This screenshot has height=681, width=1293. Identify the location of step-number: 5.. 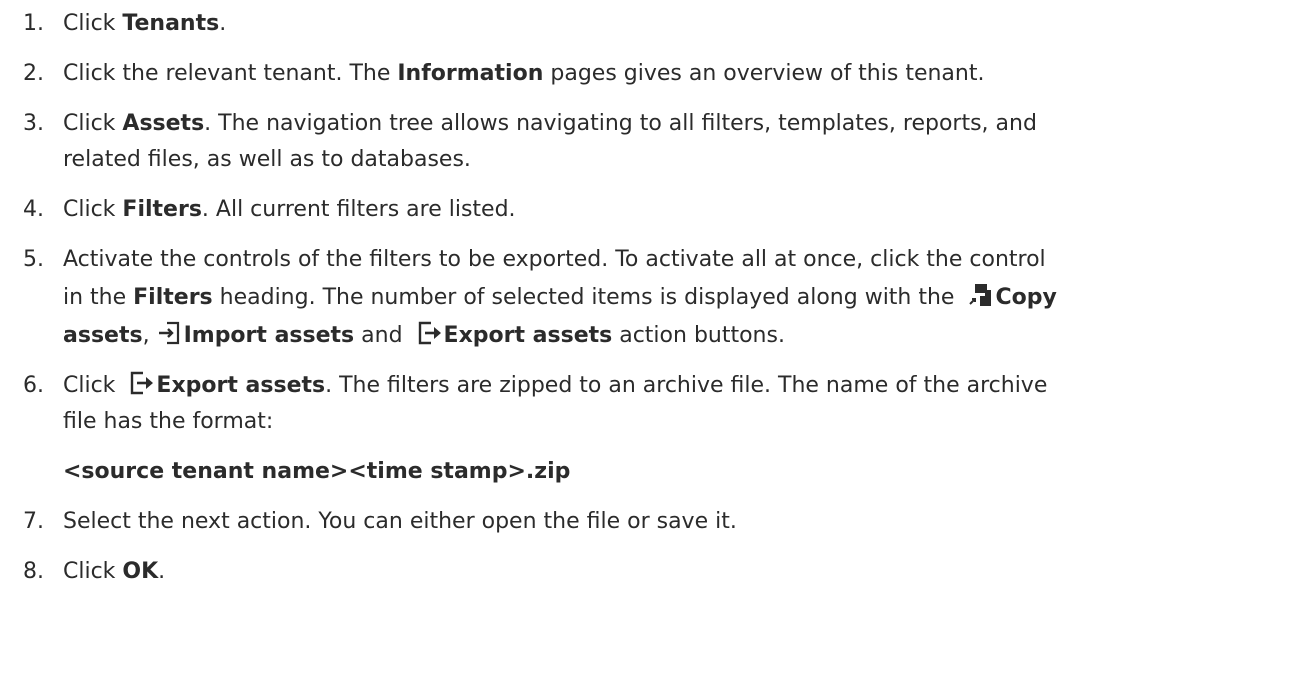
(33, 259).